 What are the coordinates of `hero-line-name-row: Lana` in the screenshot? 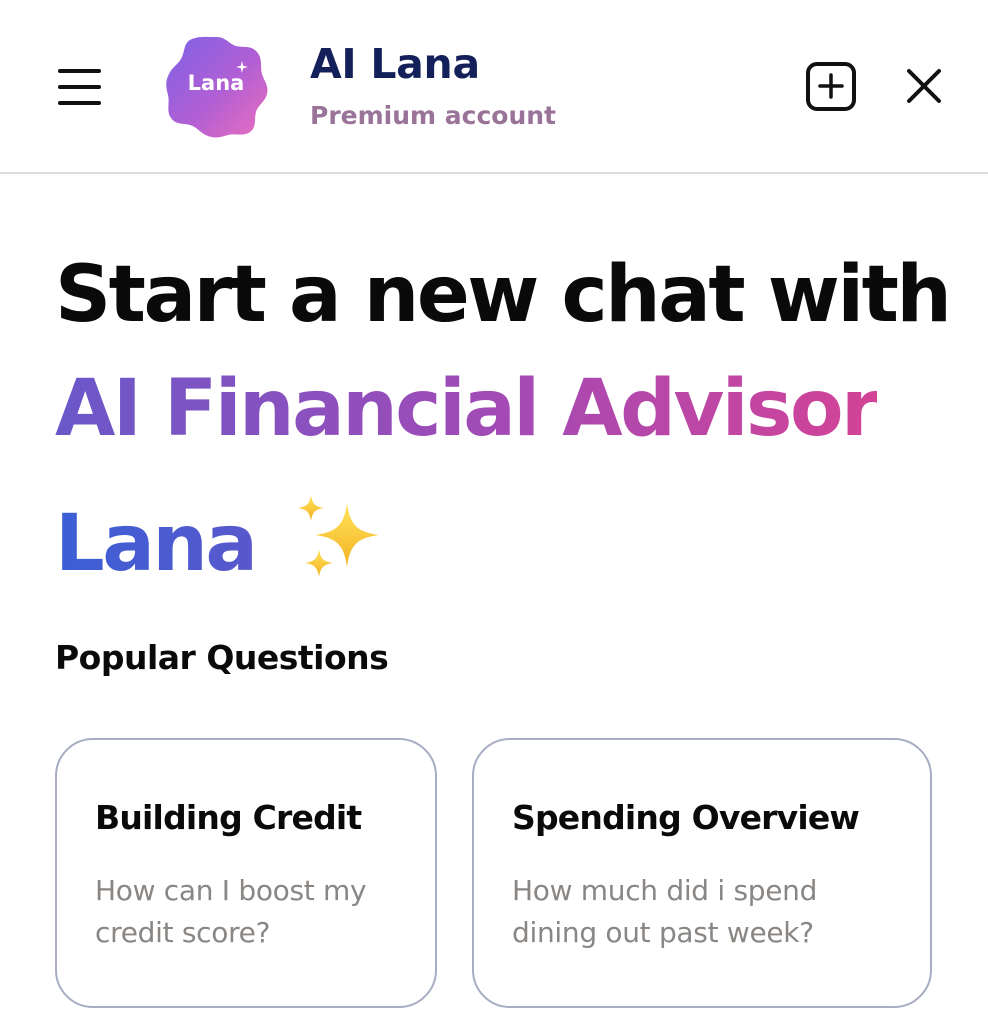 It's located at (515, 554).